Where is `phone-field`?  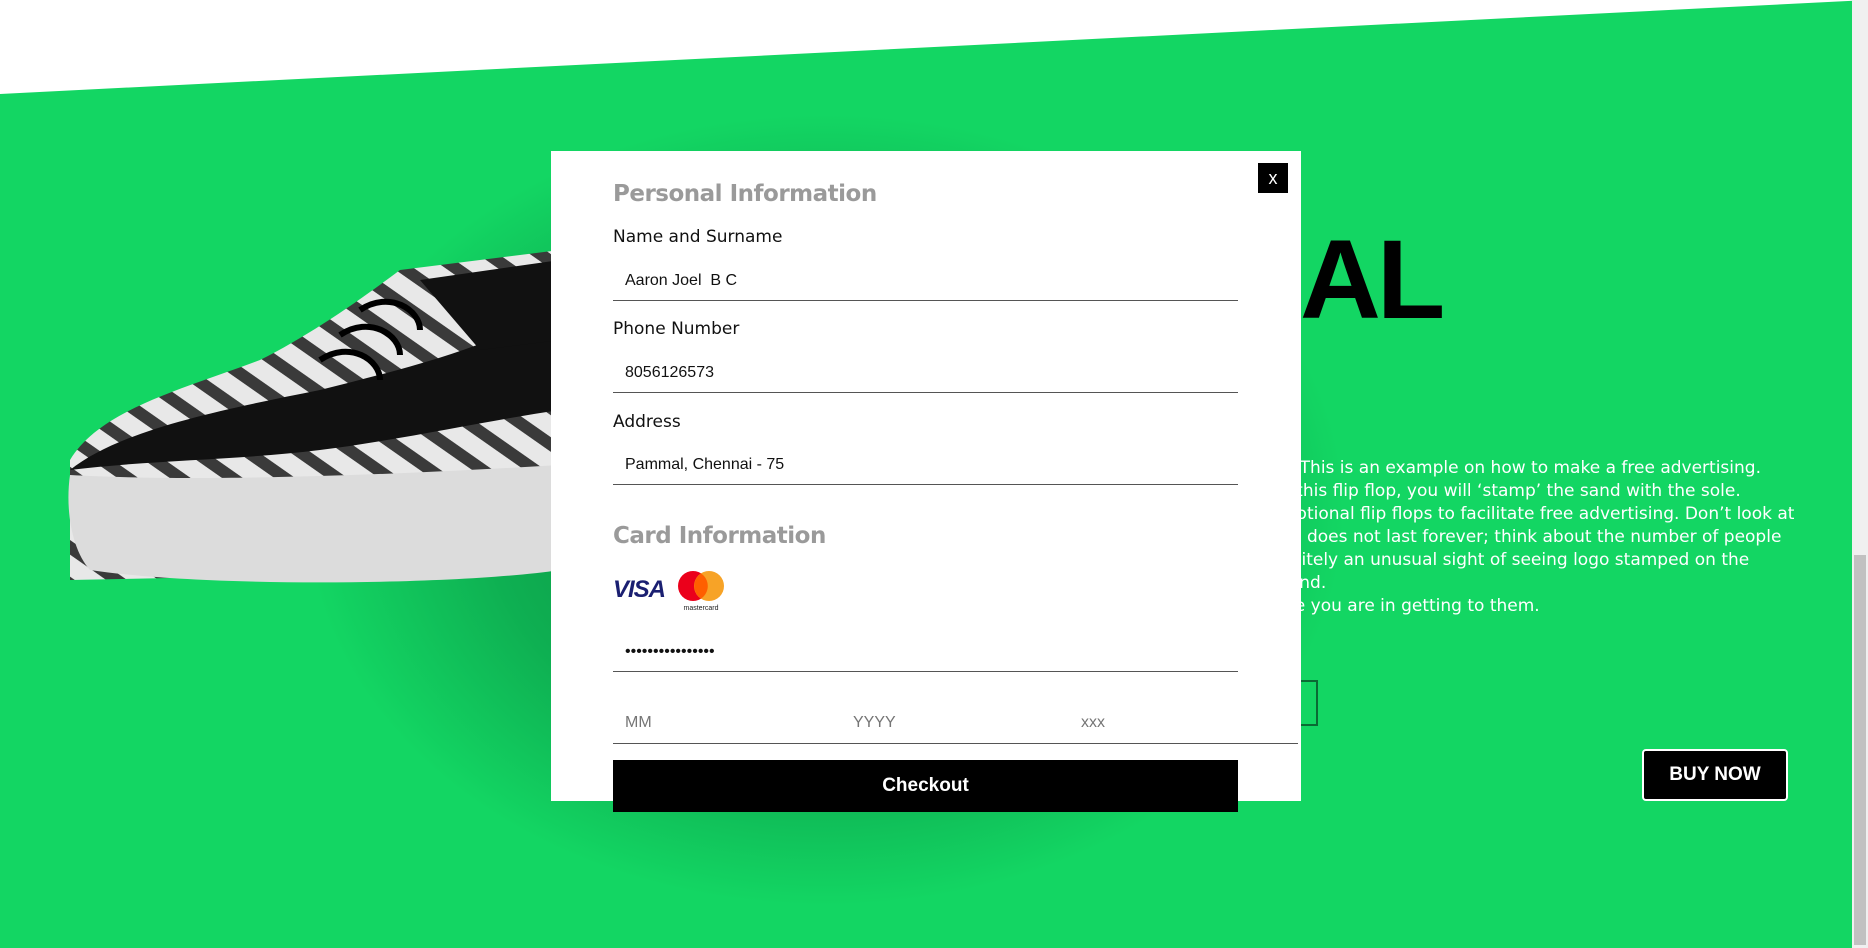
phone-field is located at coordinates (925, 373).